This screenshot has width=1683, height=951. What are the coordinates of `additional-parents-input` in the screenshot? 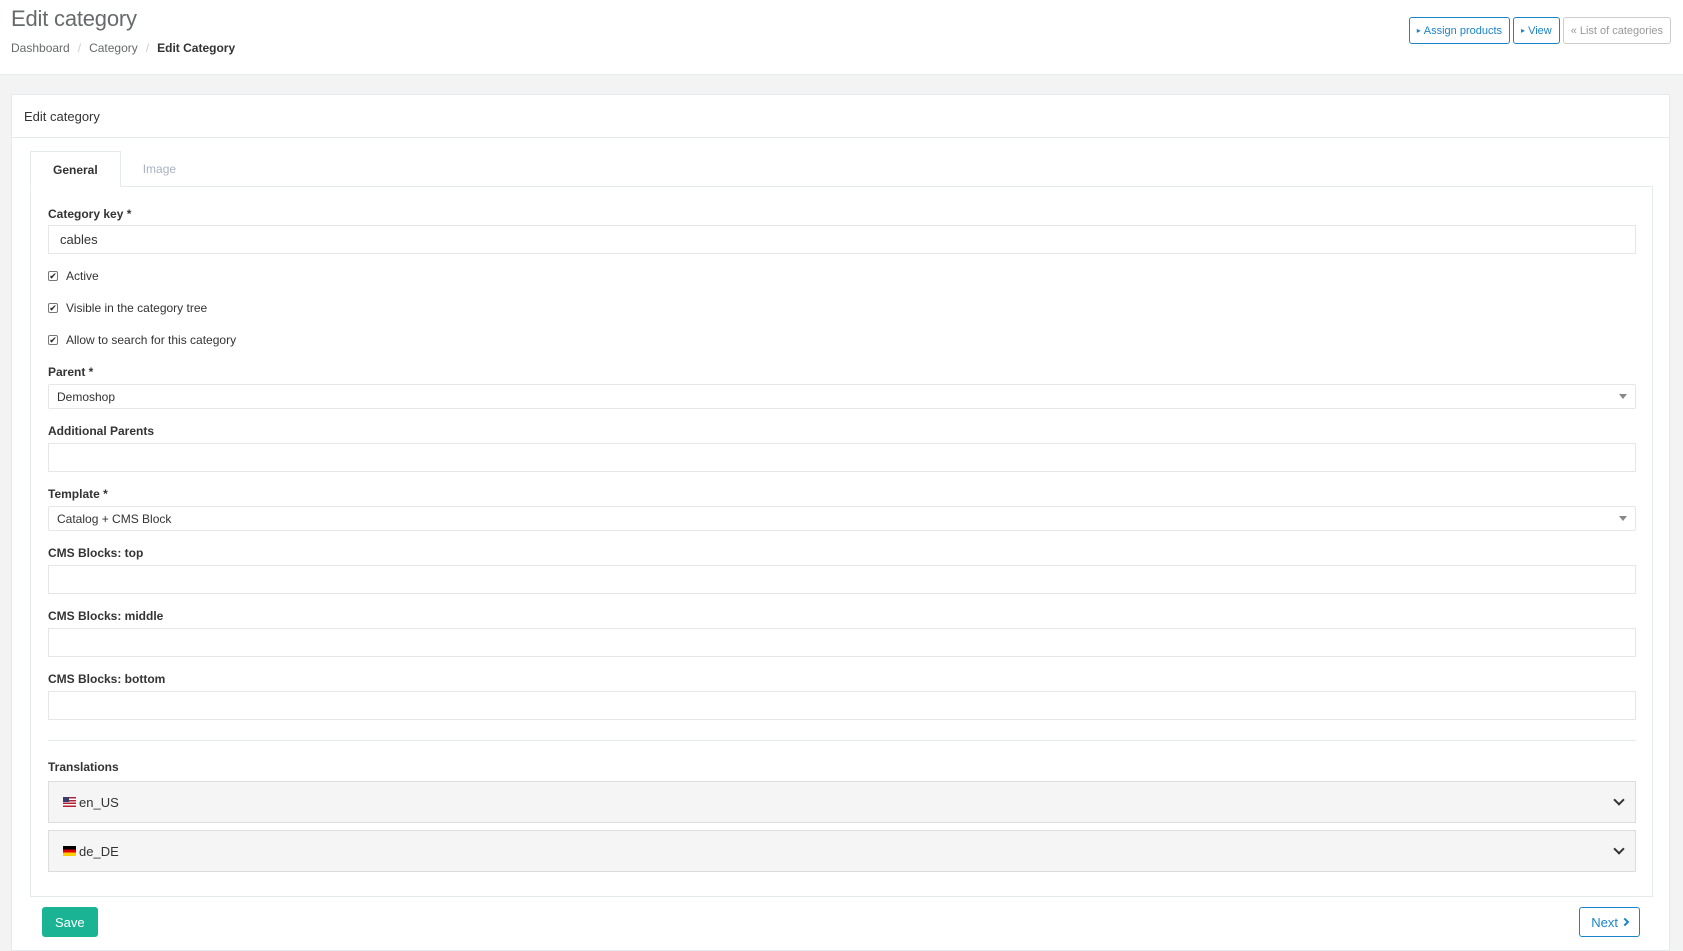 It's located at (842, 457).